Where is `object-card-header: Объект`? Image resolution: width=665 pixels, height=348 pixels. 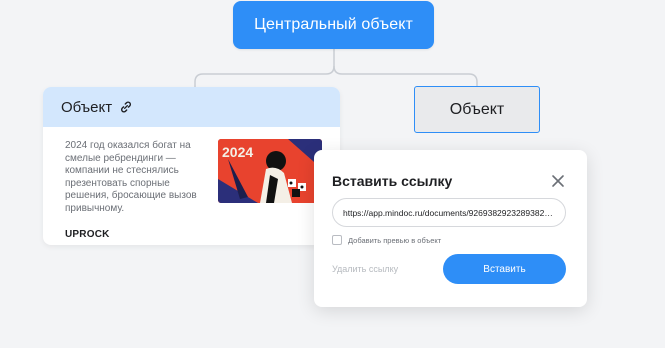
object-card-header: Объект is located at coordinates (191, 107).